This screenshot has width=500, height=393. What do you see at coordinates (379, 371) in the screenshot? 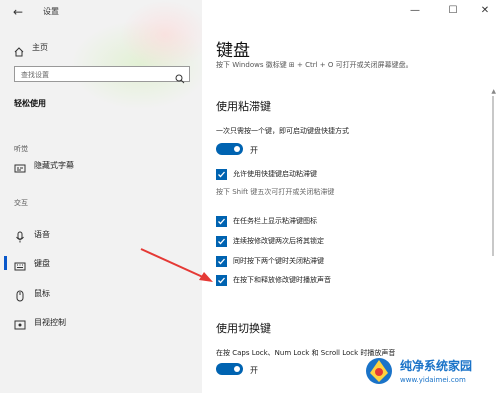
I see `watermark-logo-icon` at bounding box center [379, 371].